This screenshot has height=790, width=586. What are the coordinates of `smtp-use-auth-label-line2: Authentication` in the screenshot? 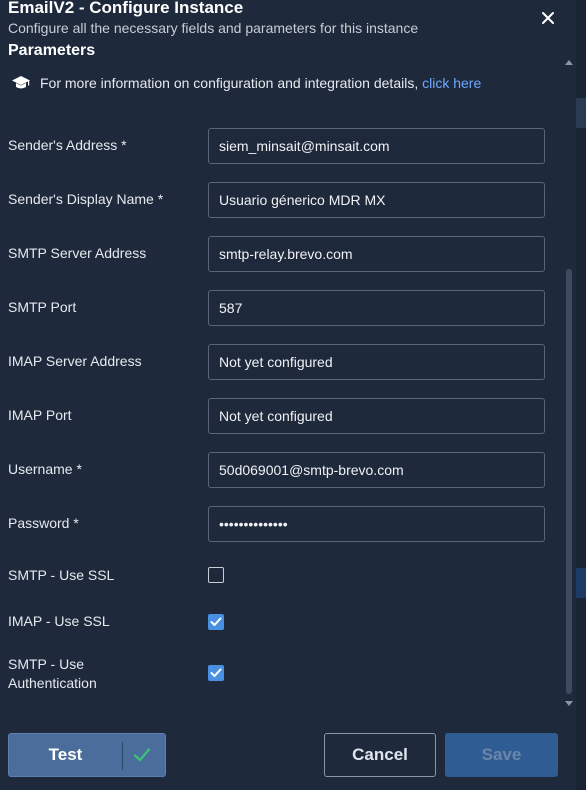 It's located at (52, 683).